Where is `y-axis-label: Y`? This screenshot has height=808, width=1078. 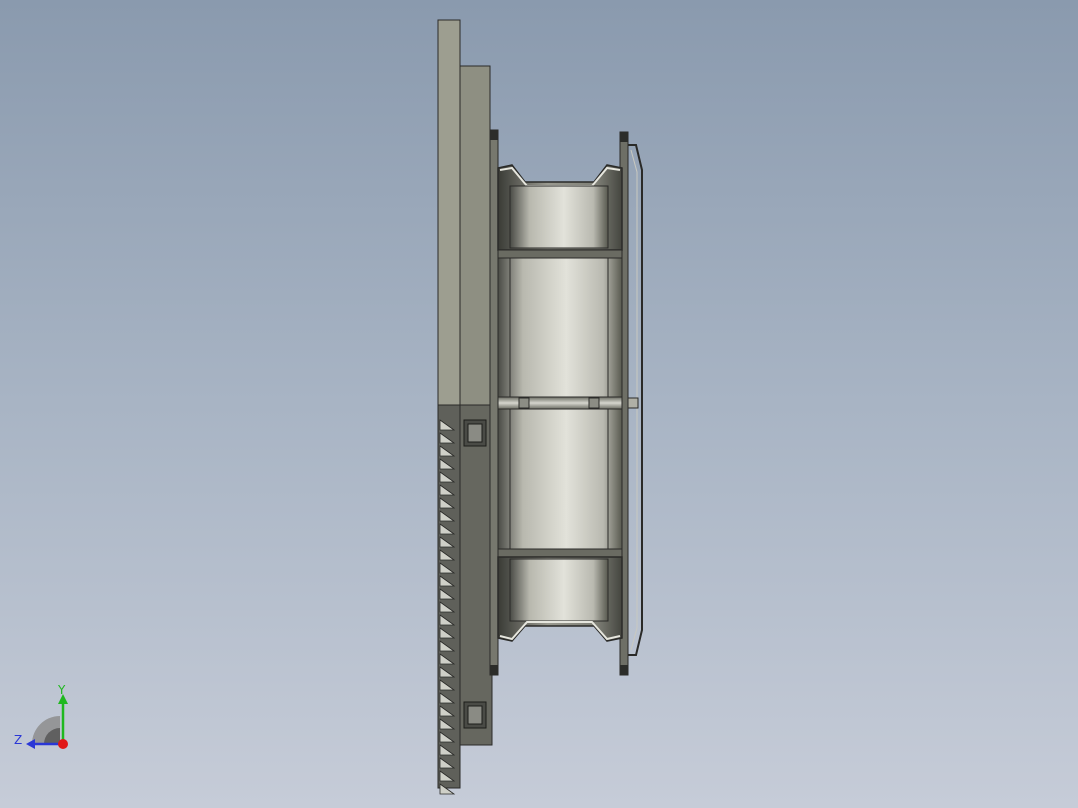
y-axis-label: Y is located at coordinates (61, 690).